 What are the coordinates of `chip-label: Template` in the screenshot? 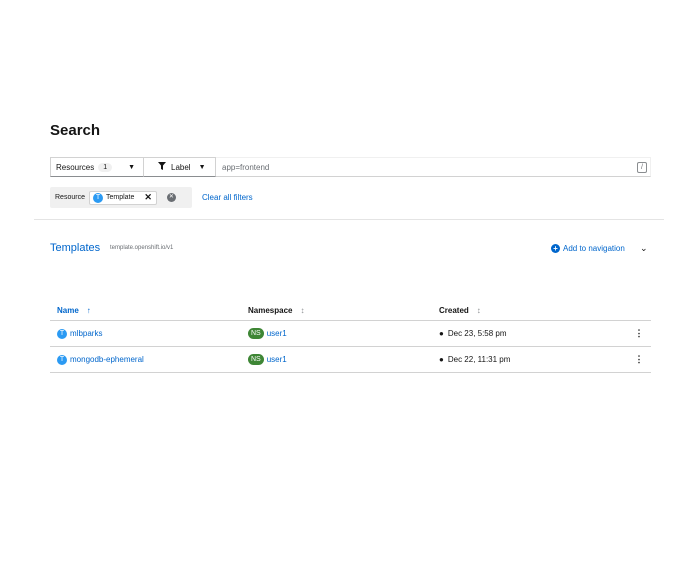 It's located at (120, 197).